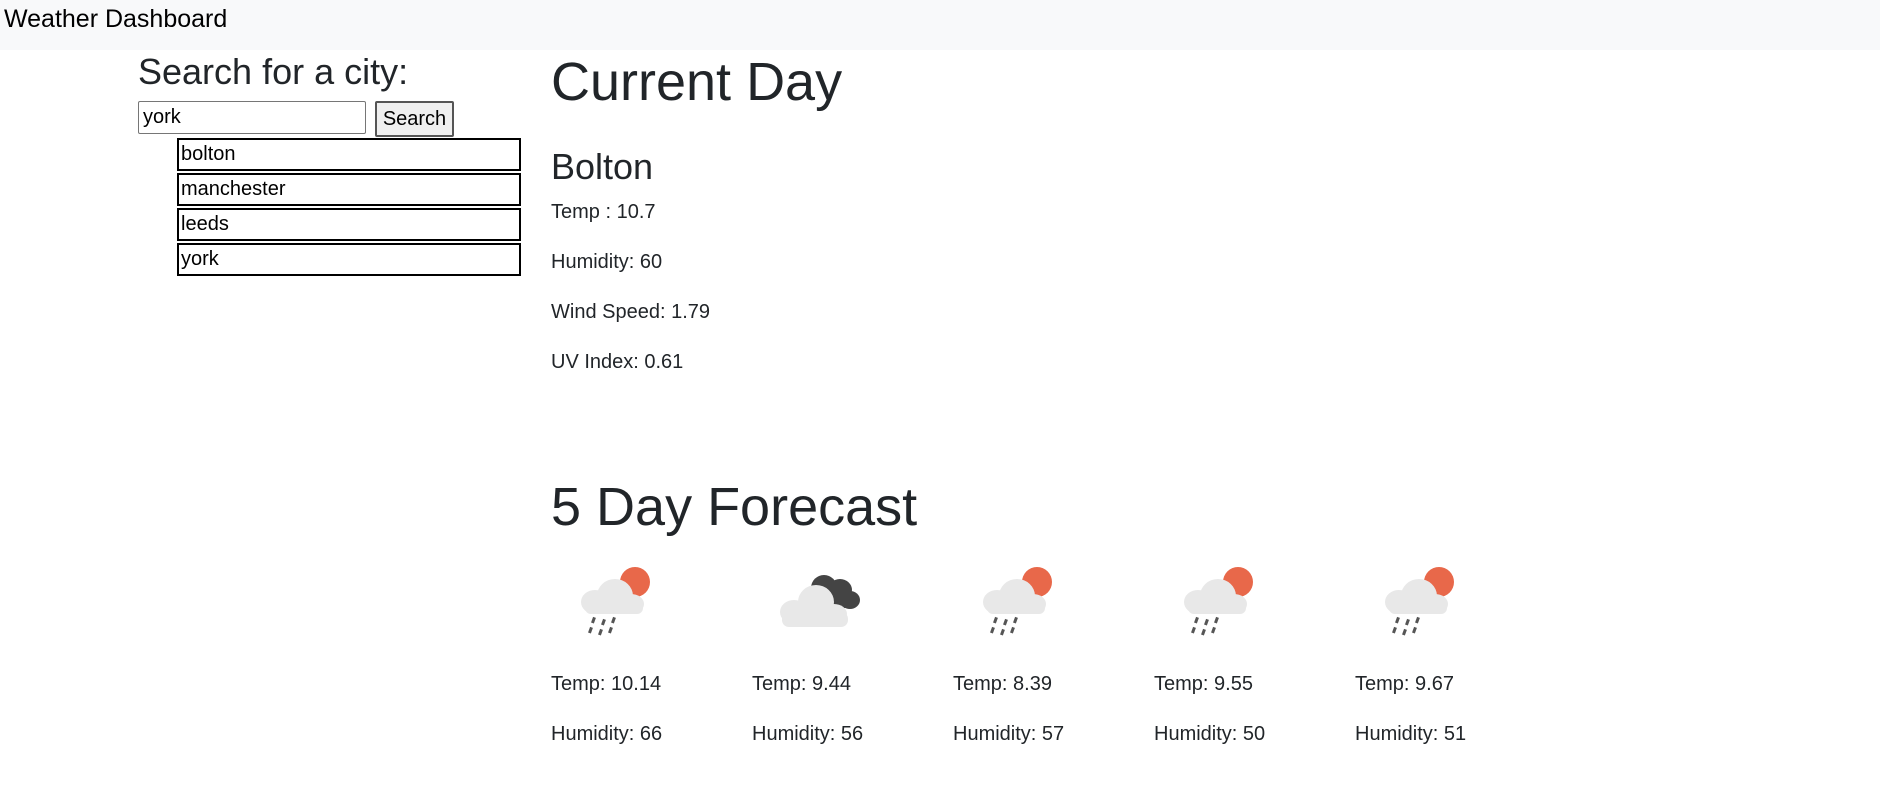 The width and height of the screenshot is (1880, 805). What do you see at coordinates (414, 119) in the screenshot?
I see `search-button: Search` at bounding box center [414, 119].